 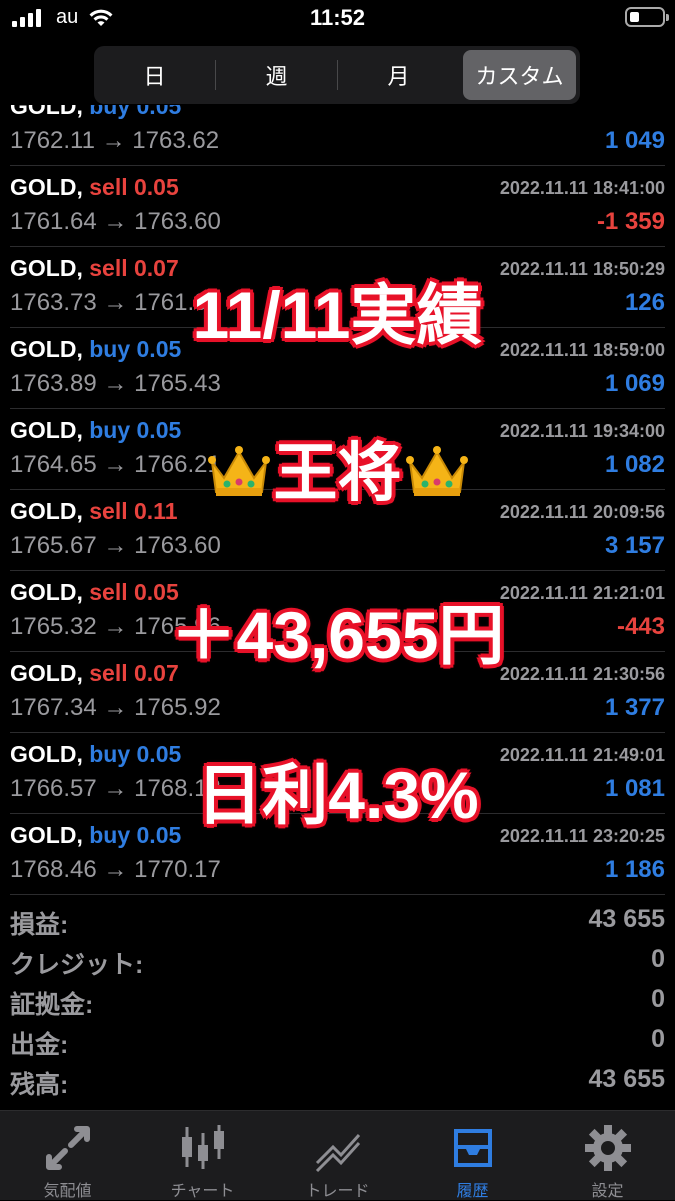 What do you see at coordinates (77, 965) in the screenshot?
I see `summary-label: クレジット:` at bounding box center [77, 965].